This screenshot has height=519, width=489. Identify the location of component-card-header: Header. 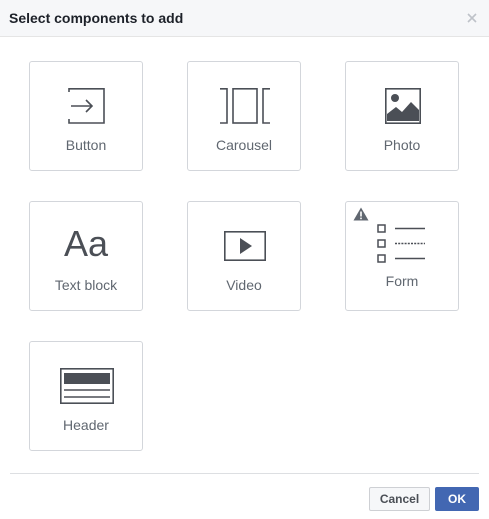
(86, 396).